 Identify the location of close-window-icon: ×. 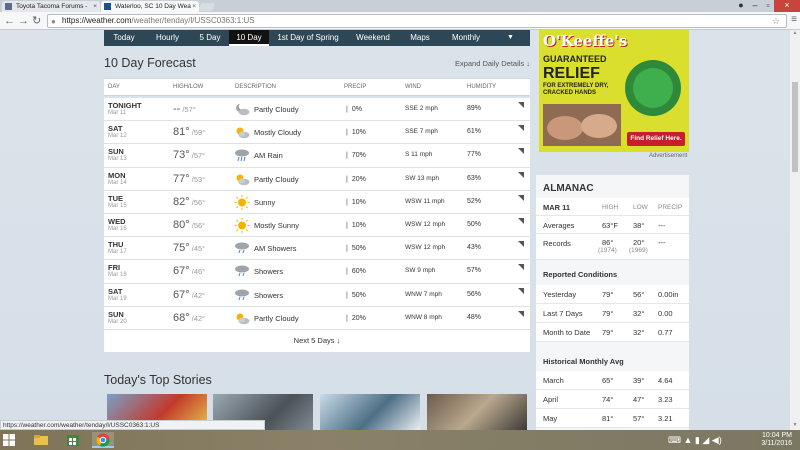
(787, 6).